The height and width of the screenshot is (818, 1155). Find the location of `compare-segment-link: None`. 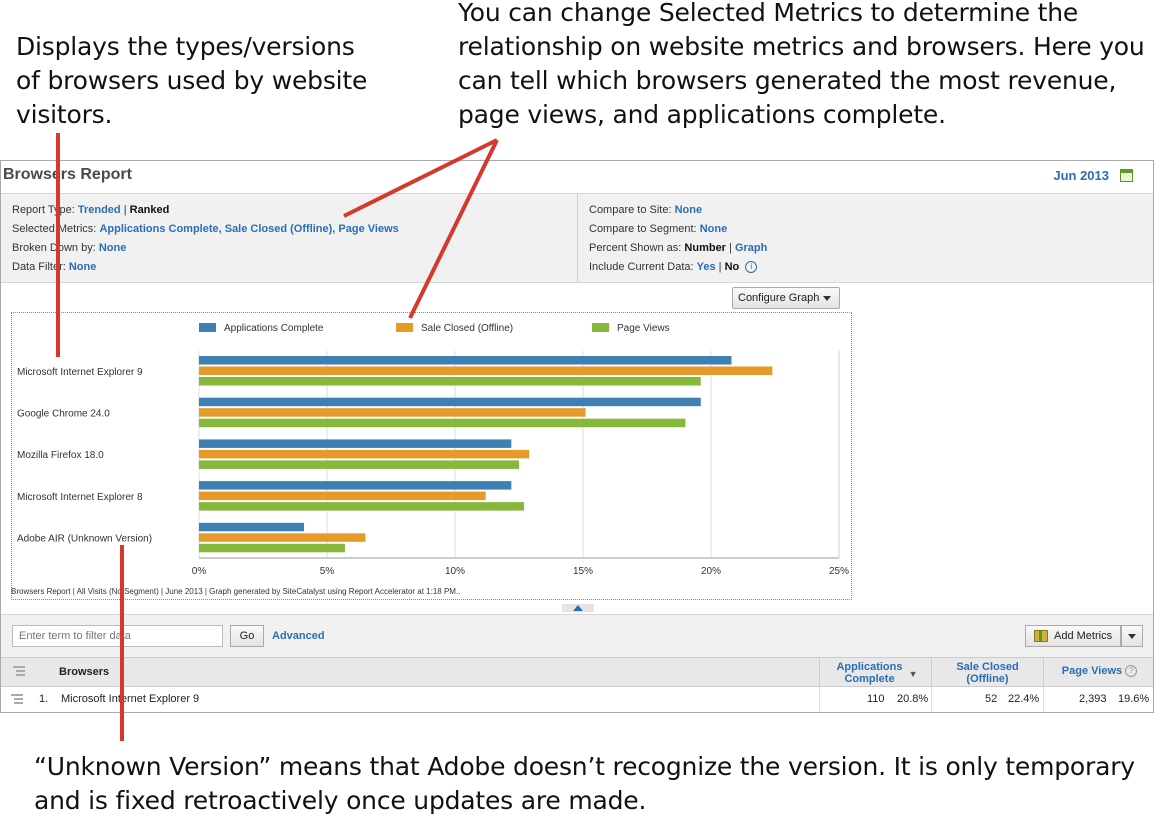

compare-segment-link: None is located at coordinates (714, 229).